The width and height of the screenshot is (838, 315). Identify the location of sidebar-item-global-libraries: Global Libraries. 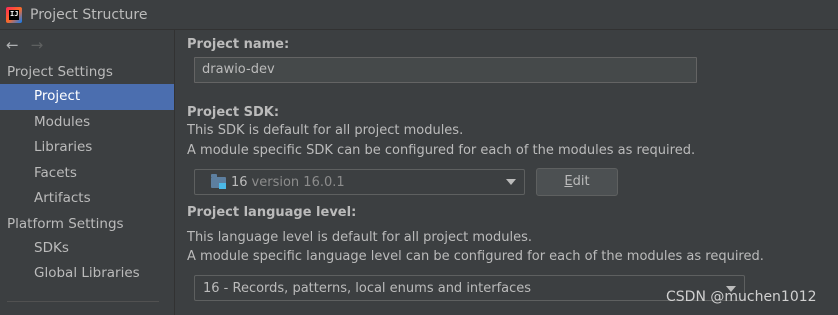
(87, 274).